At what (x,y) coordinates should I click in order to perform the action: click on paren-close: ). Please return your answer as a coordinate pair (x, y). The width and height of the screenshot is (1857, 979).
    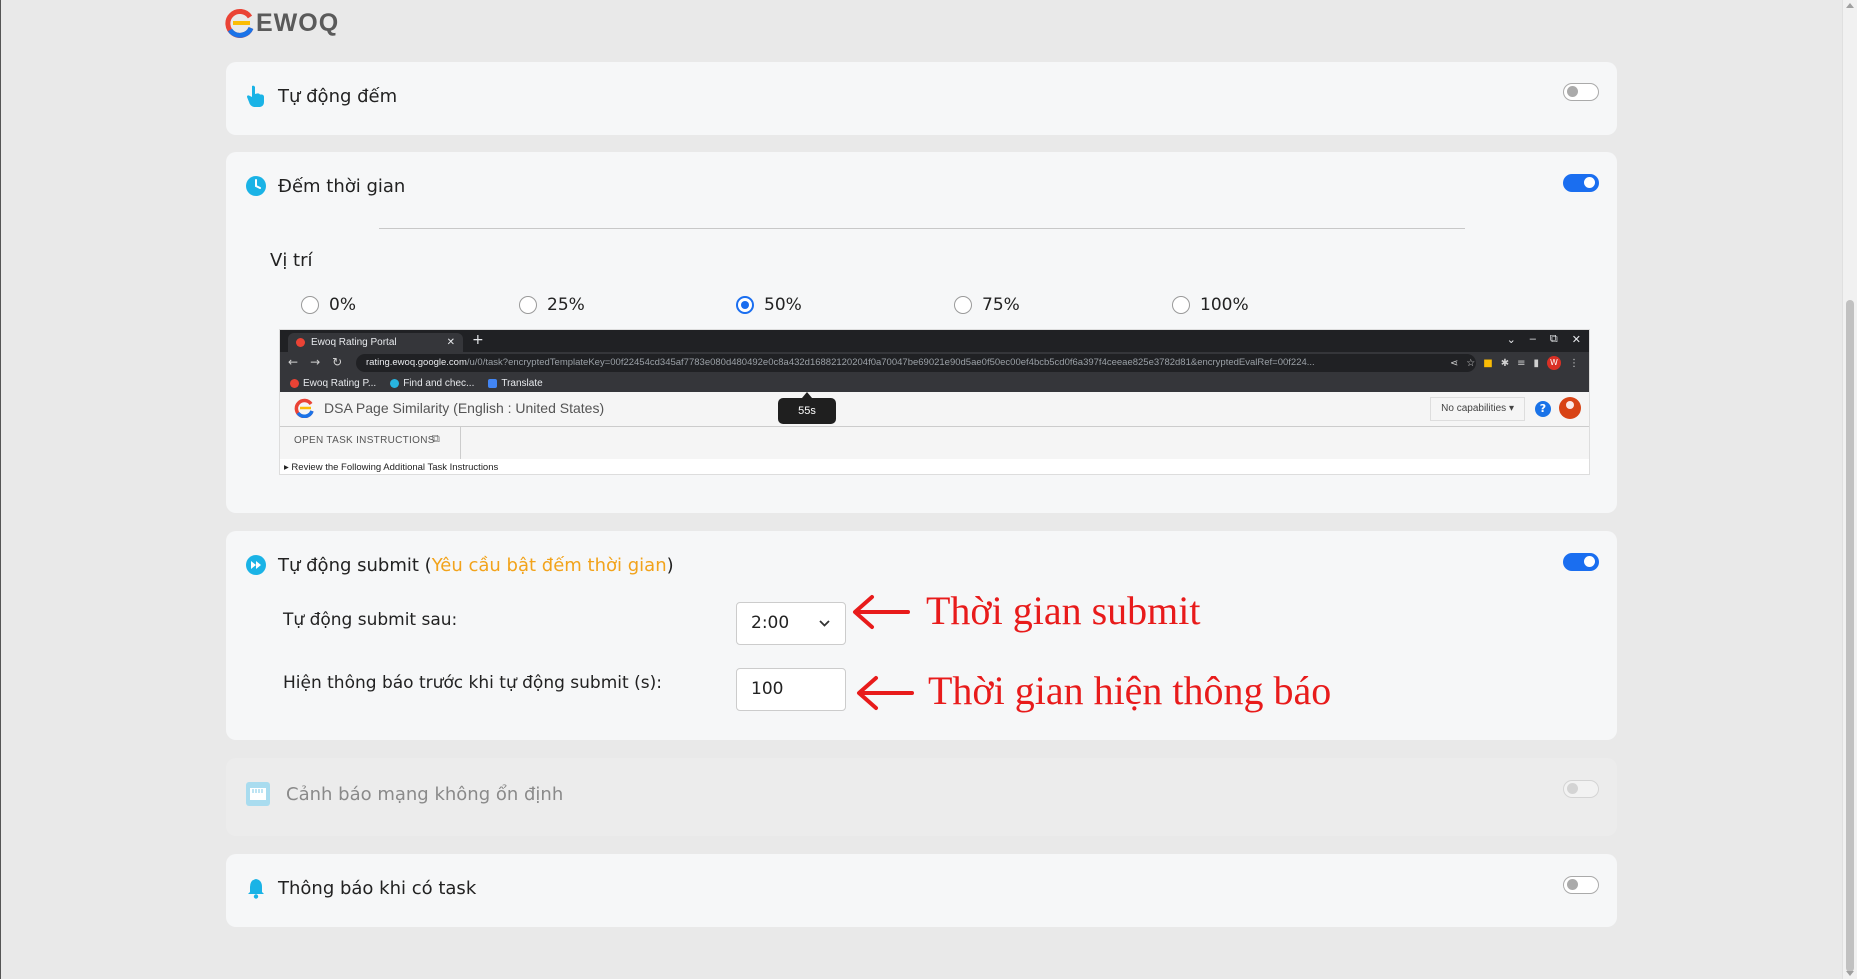
    Looking at the image, I should click on (670, 565).